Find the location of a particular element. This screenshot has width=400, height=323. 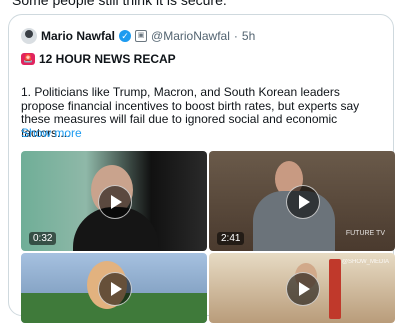

author-name: Mario Nawfal is located at coordinates (78, 36).